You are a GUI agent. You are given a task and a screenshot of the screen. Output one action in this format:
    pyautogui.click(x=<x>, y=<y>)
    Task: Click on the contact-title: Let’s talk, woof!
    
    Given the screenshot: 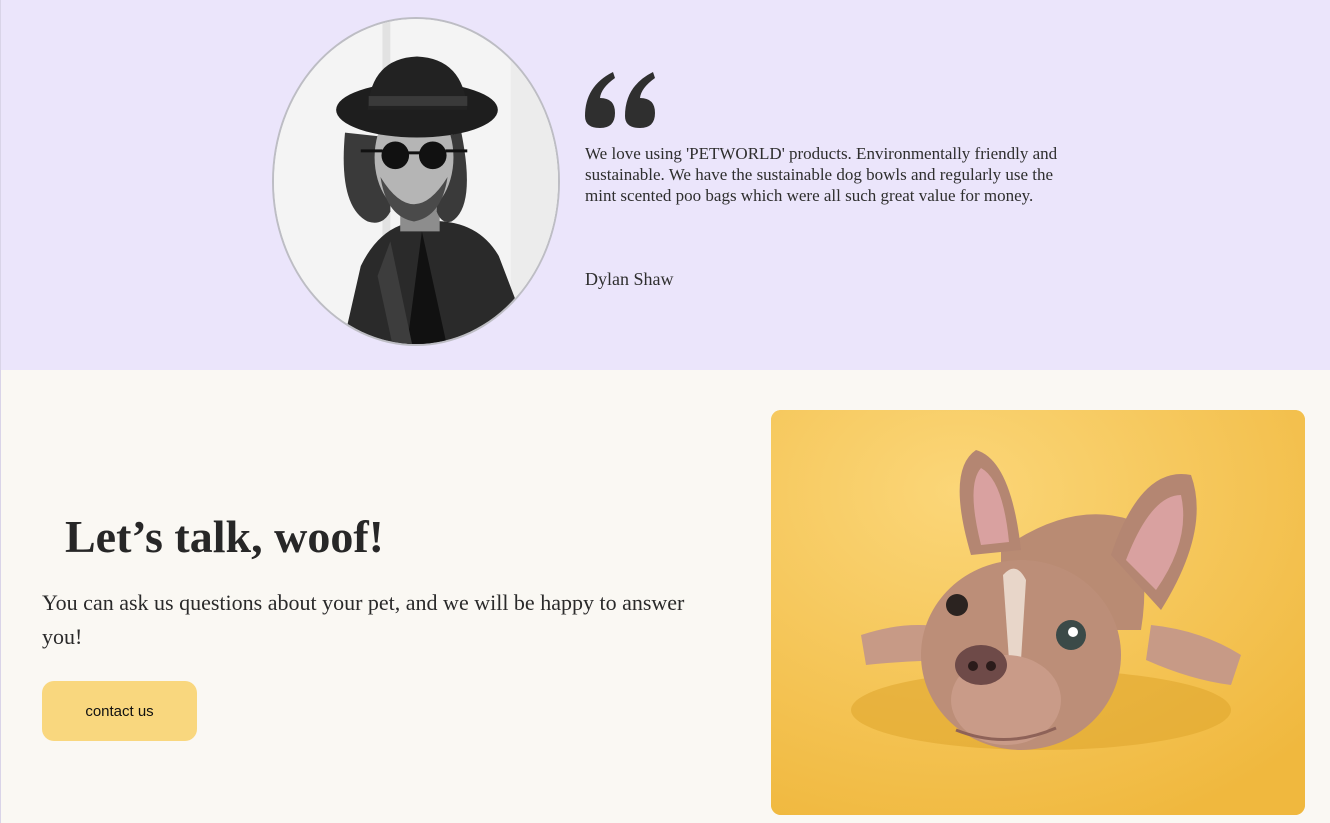 What is the action you would take?
    pyautogui.click(x=224, y=536)
    